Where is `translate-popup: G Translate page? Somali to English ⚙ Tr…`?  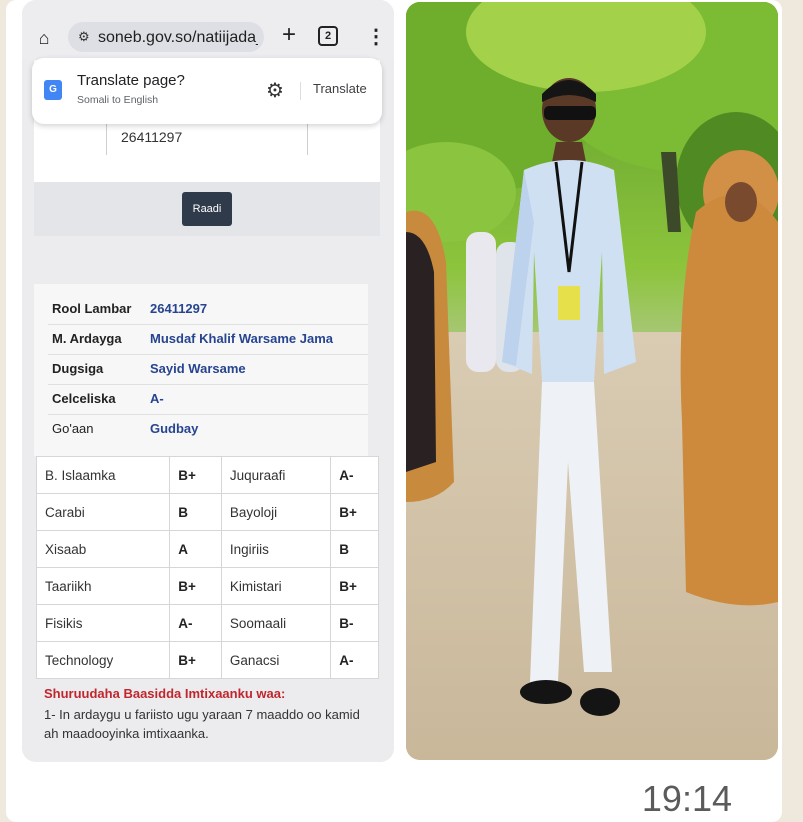 translate-popup: G Translate page? Somali to English ⚙ Tr… is located at coordinates (207, 91).